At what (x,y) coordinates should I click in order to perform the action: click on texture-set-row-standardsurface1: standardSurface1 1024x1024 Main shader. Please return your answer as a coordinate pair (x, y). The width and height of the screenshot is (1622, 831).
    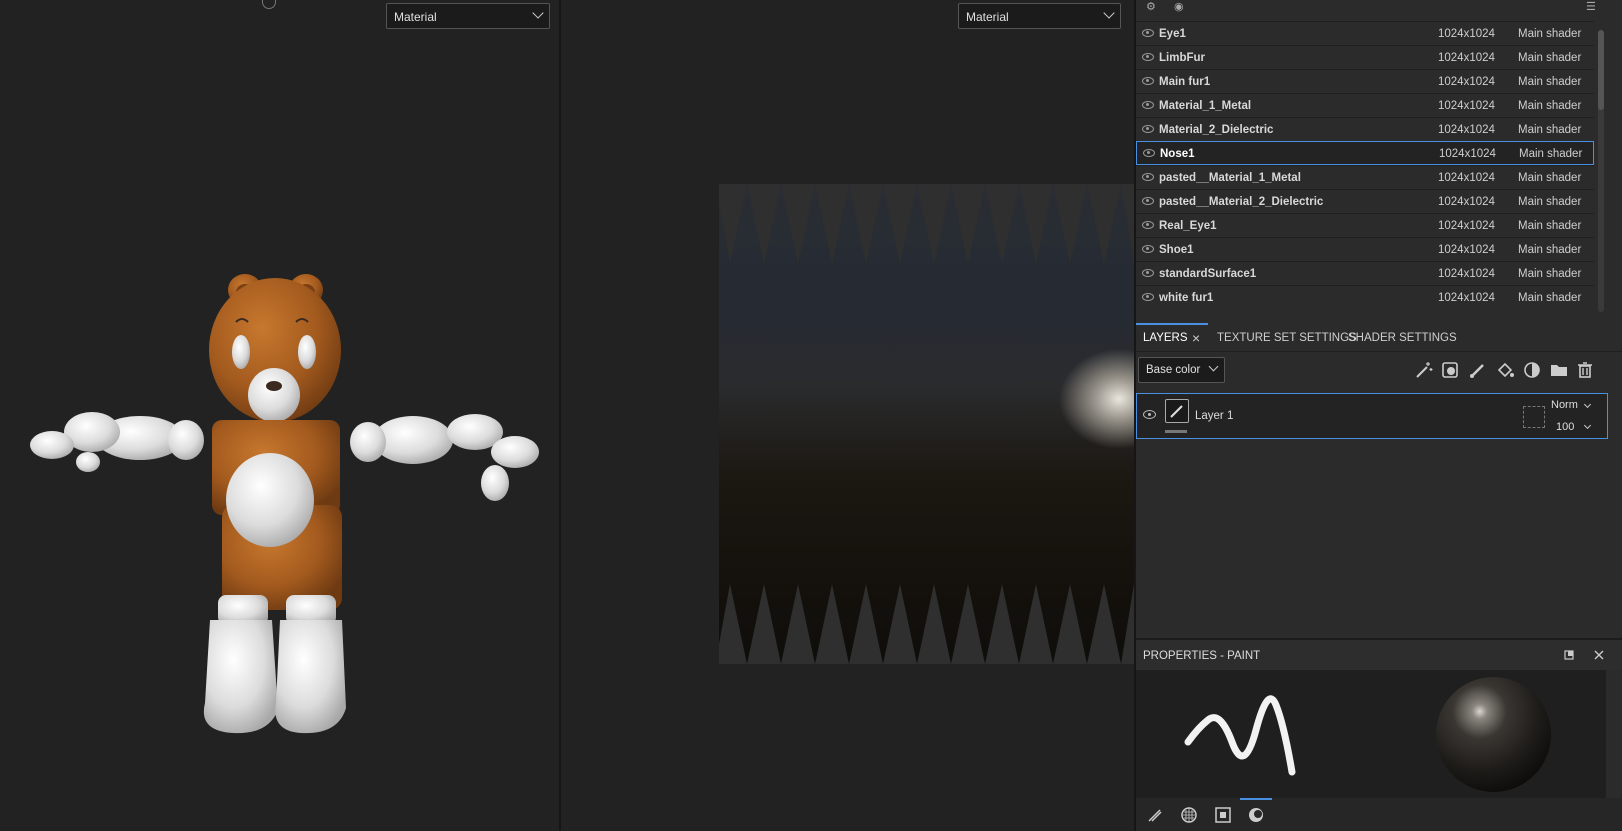
    Looking at the image, I should click on (1365, 273).